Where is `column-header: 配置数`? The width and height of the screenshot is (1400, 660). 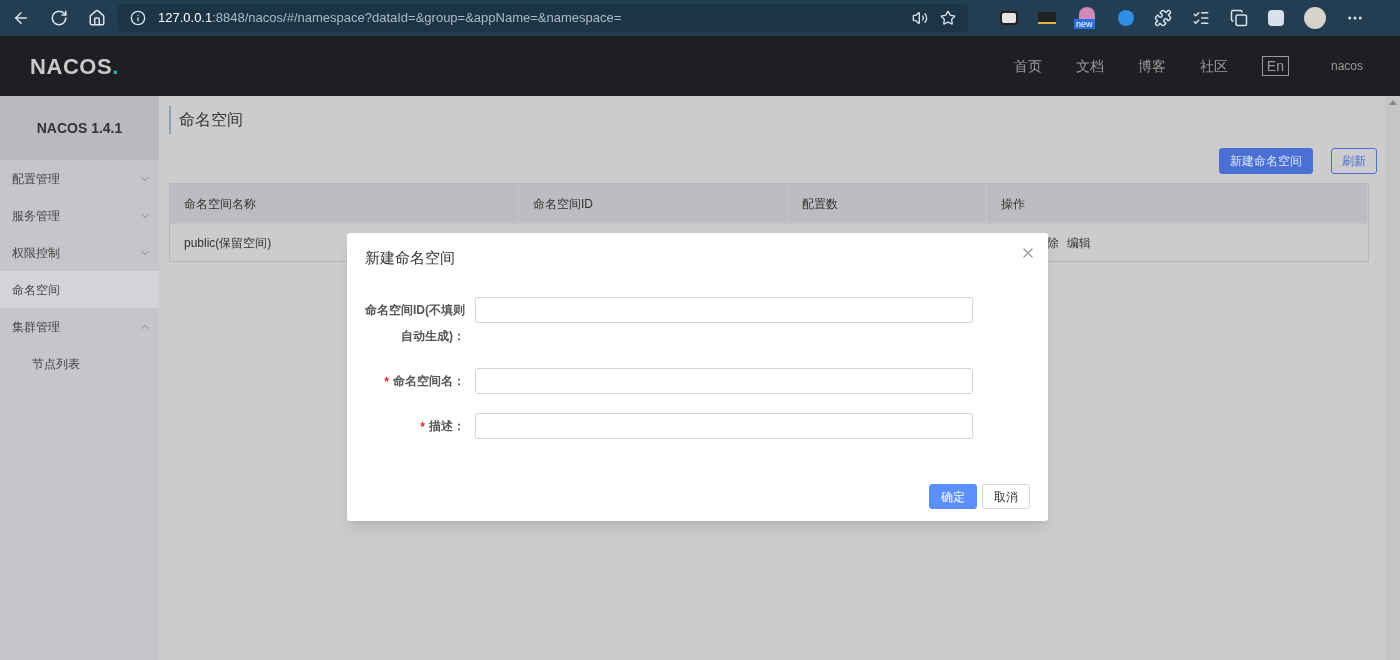 column-header: 配置数 is located at coordinates (887, 203).